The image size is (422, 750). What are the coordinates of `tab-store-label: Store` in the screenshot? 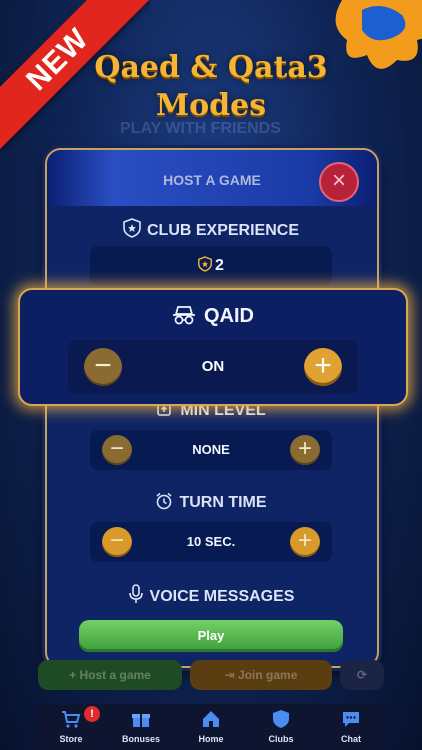 It's located at (71, 739).